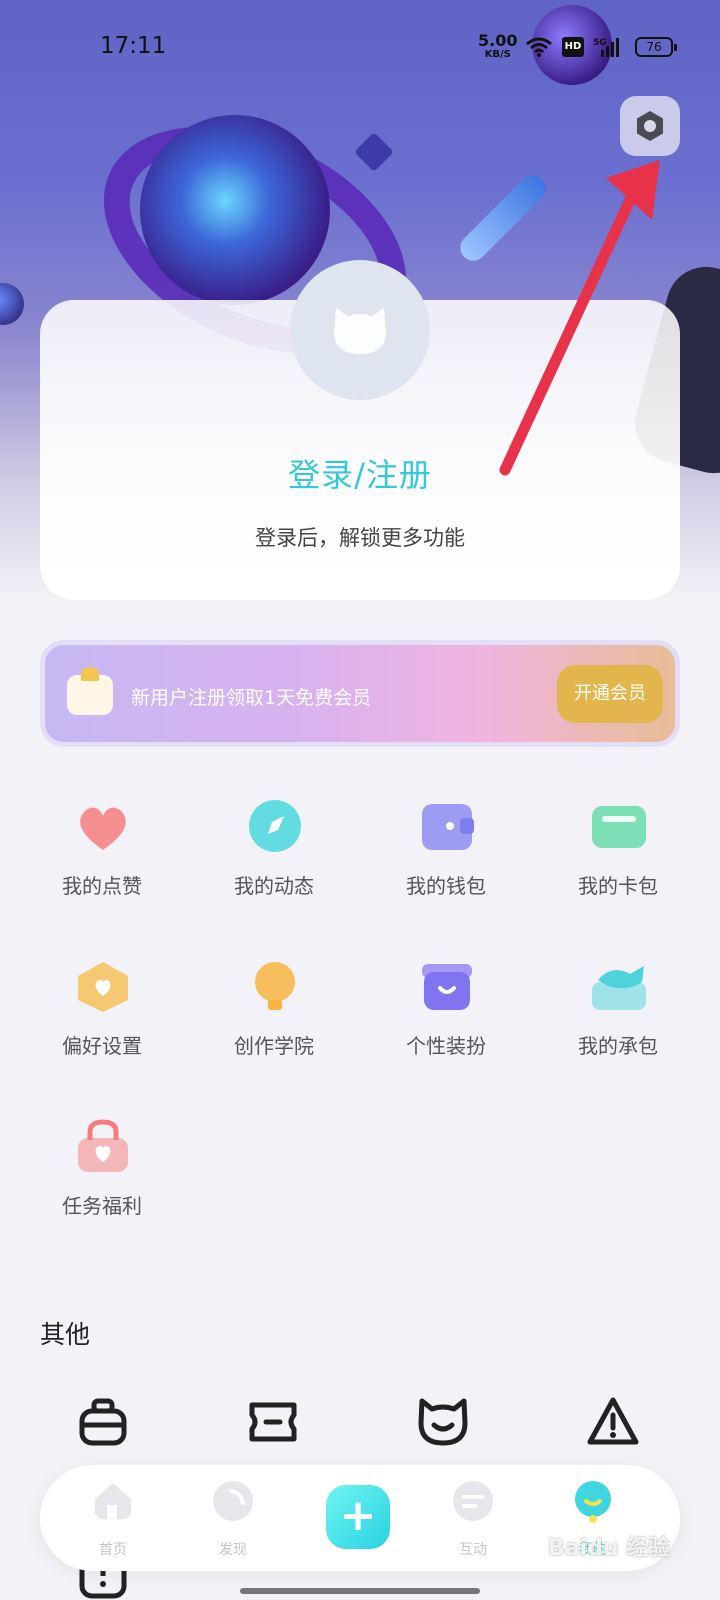 Image resolution: width=720 pixels, height=1600 pixels. What do you see at coordinates (618, 1018) in the screenshot?
I see `menu-item: 我的承包` at bounding box center [618, 1018].